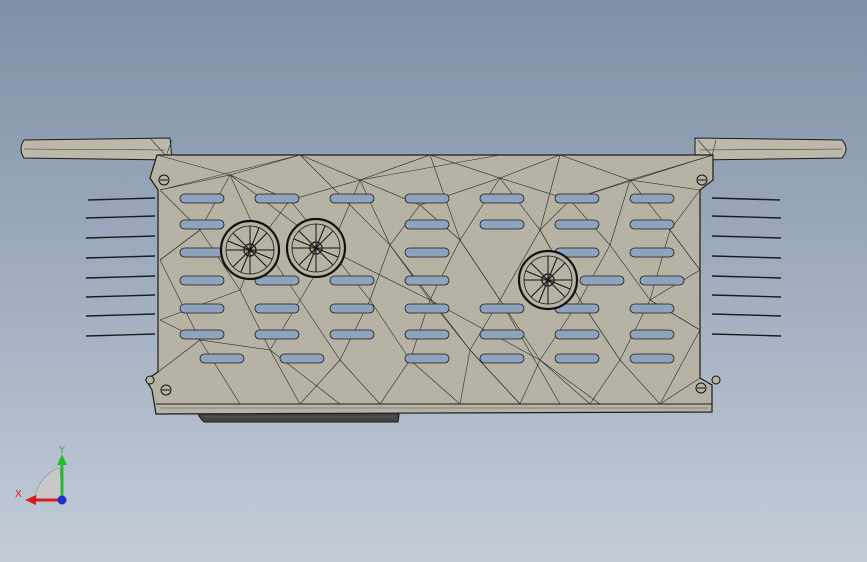 This screenshot has height=562, width=867. I want to click on screw-top-left, so click(164, 180).